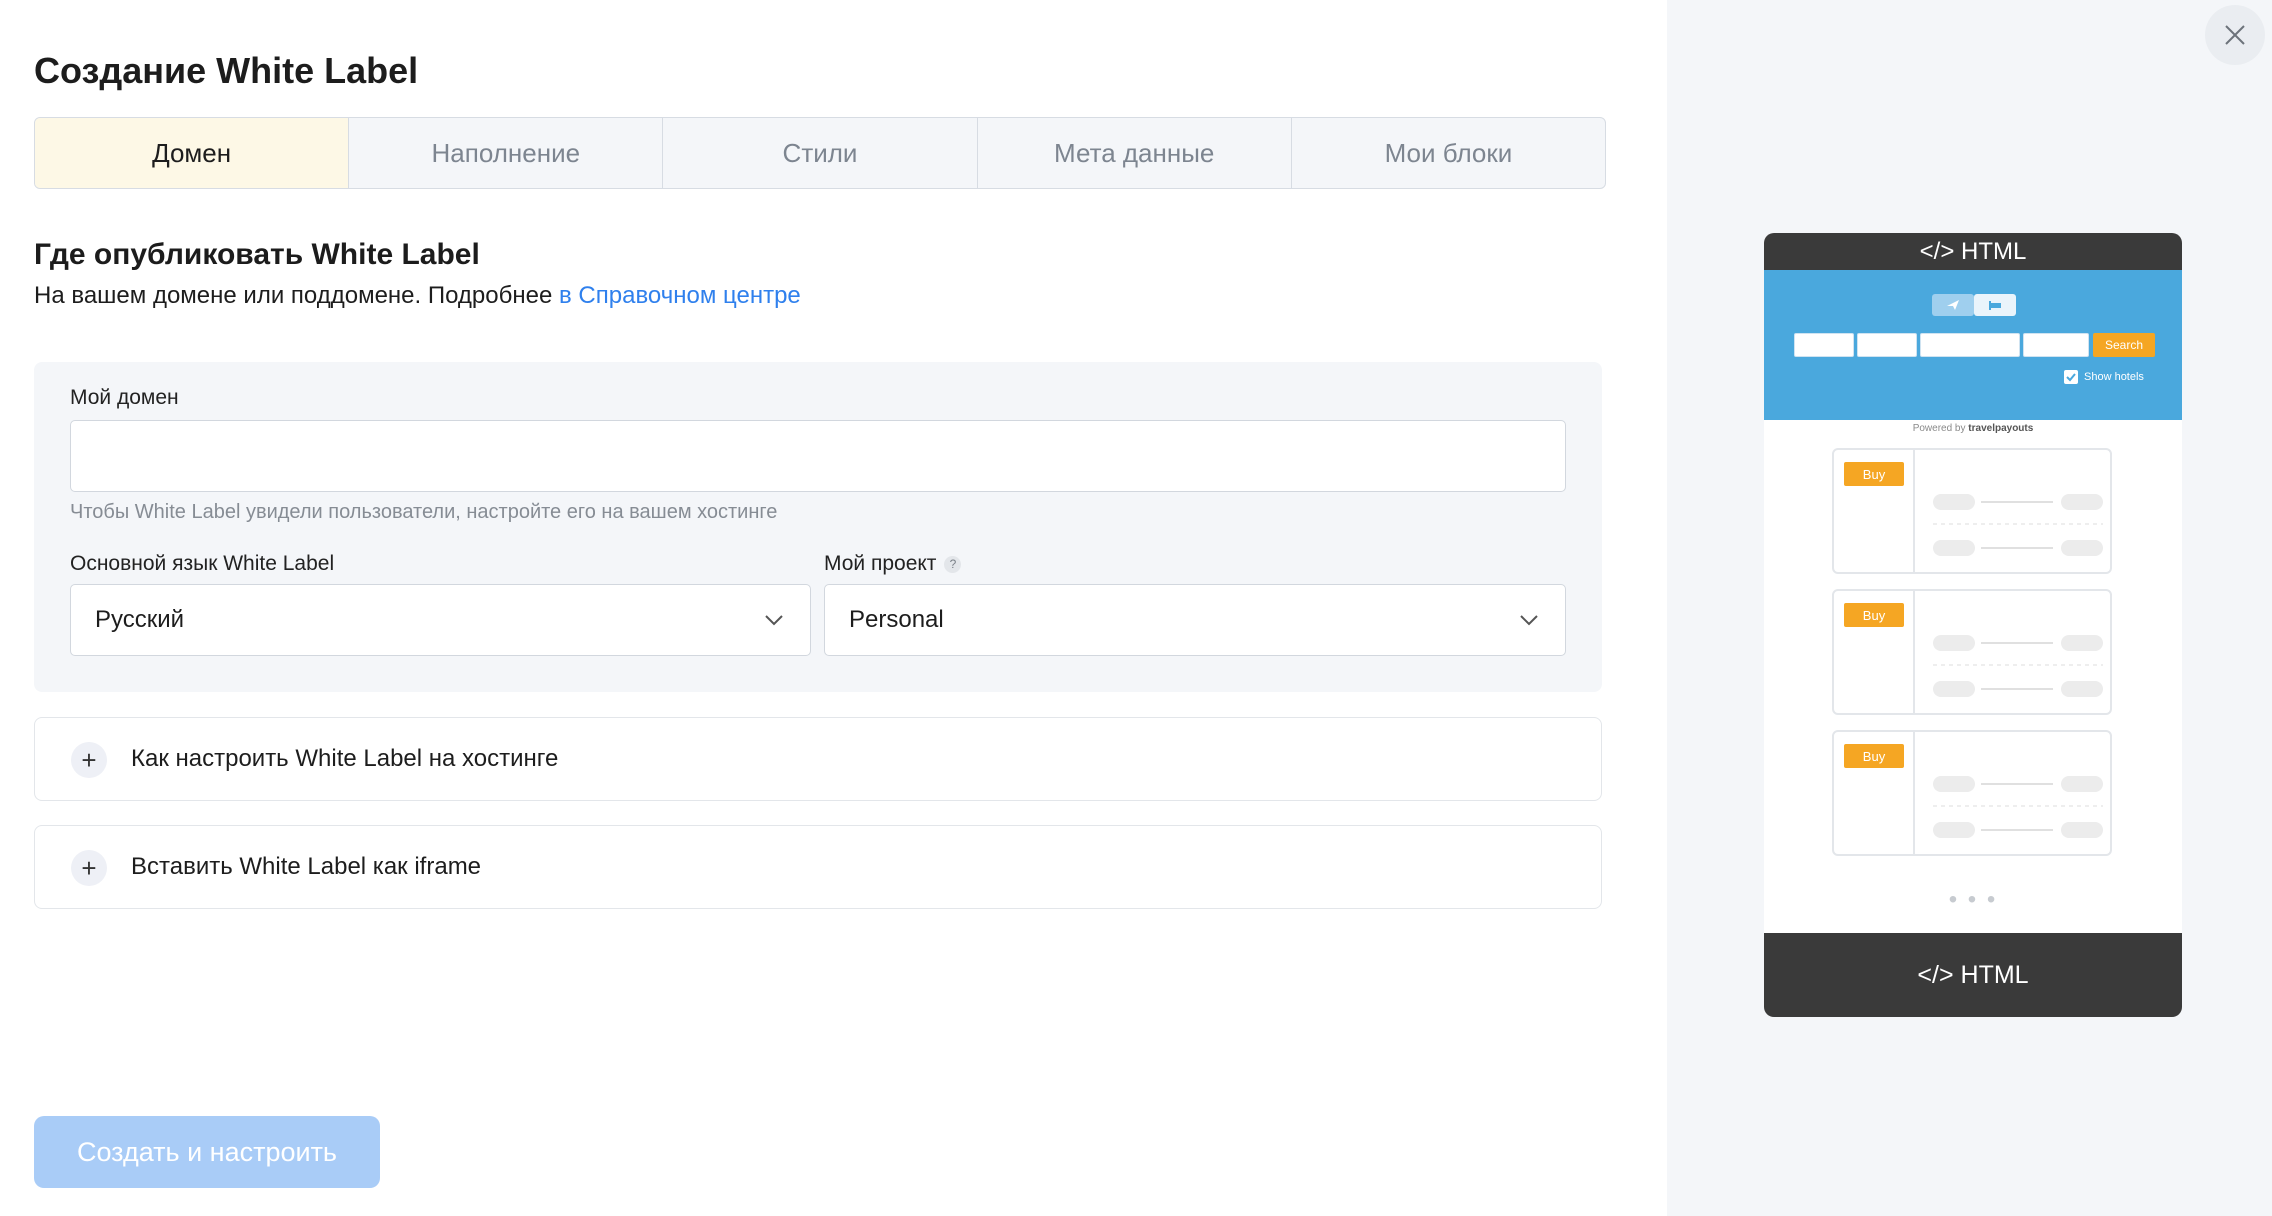 The height and width of the screenshot is (1216, 2272). What do you see at coordinates (1939, 428) in the screenshot?
I see `powered-by-text: Powered by` at bounding box center [1939, 428].